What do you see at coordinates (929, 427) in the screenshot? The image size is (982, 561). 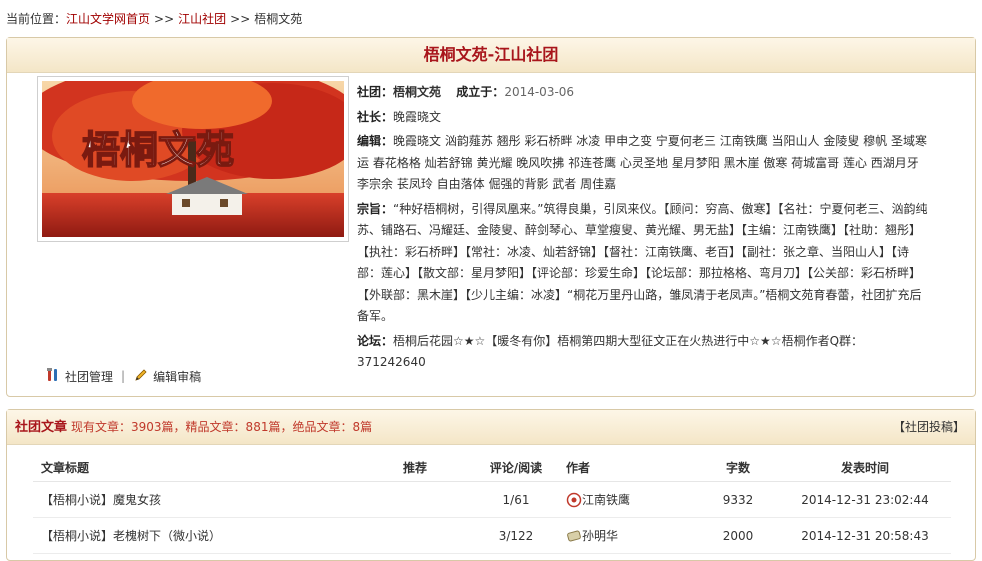 I see `club-submit-link: 【社团投稿】` at bounding box center [929, 427].